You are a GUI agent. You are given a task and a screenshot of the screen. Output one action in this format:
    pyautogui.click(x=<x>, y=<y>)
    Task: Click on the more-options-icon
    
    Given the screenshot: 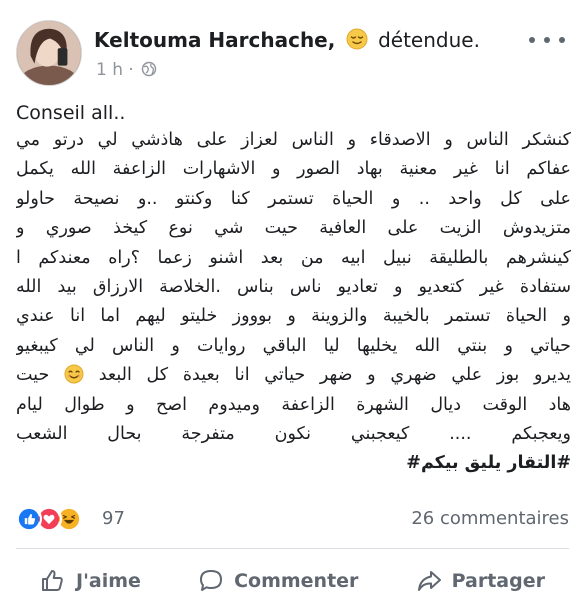 What is the action you would take?
    pyautogui.click(x=547, y=40)
    